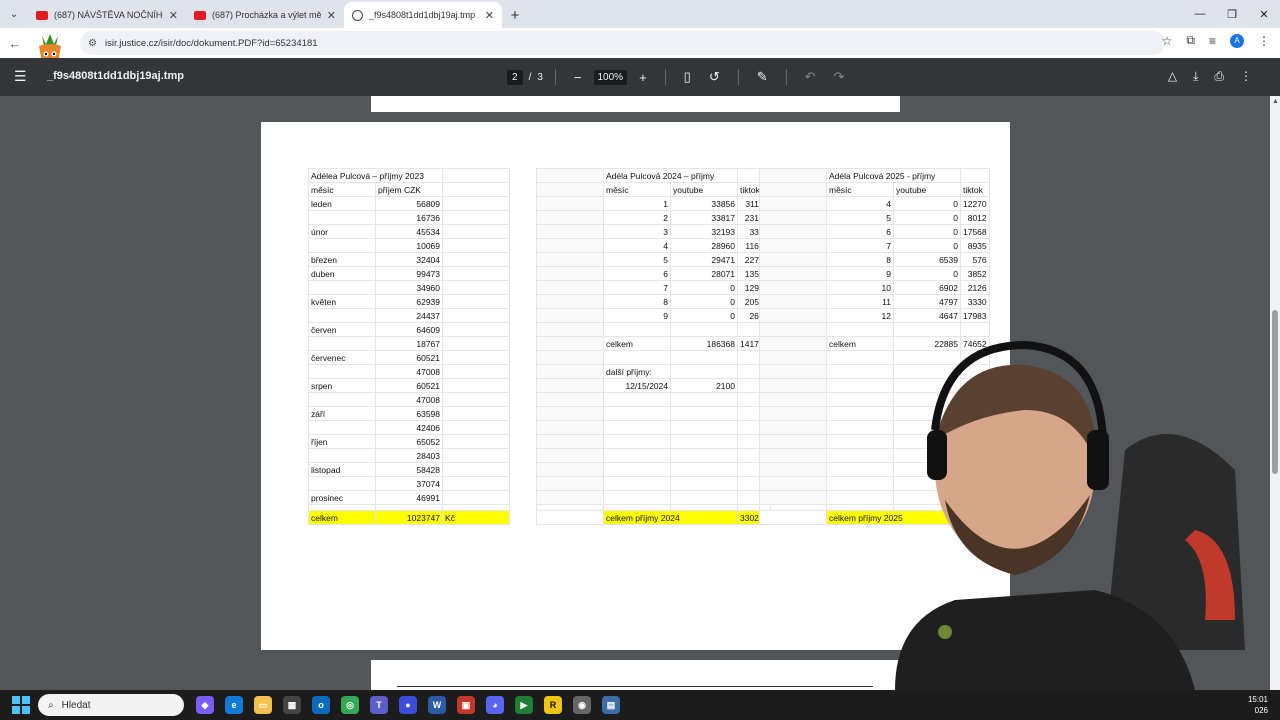  Describe the element at coordinates (874, 287) in the screenshot. I see `table-row: 10 6902 2126` at that location.